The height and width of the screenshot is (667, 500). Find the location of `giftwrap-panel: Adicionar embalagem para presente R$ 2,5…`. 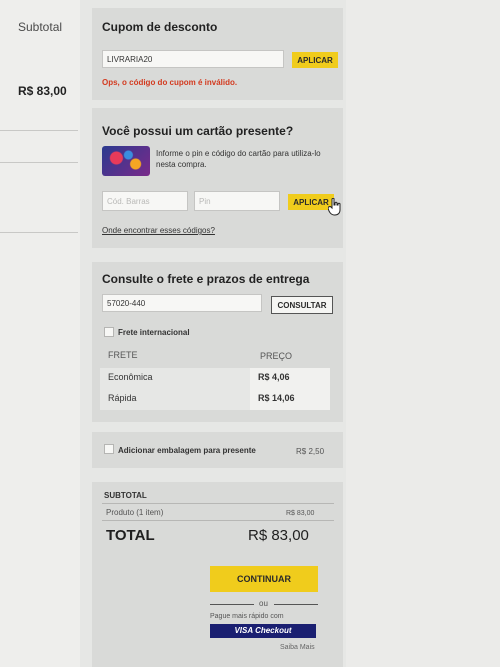

giftwrap-panel: Adicionar embalagem para presente R$ 2,5… is located at coordinates (217, 450).